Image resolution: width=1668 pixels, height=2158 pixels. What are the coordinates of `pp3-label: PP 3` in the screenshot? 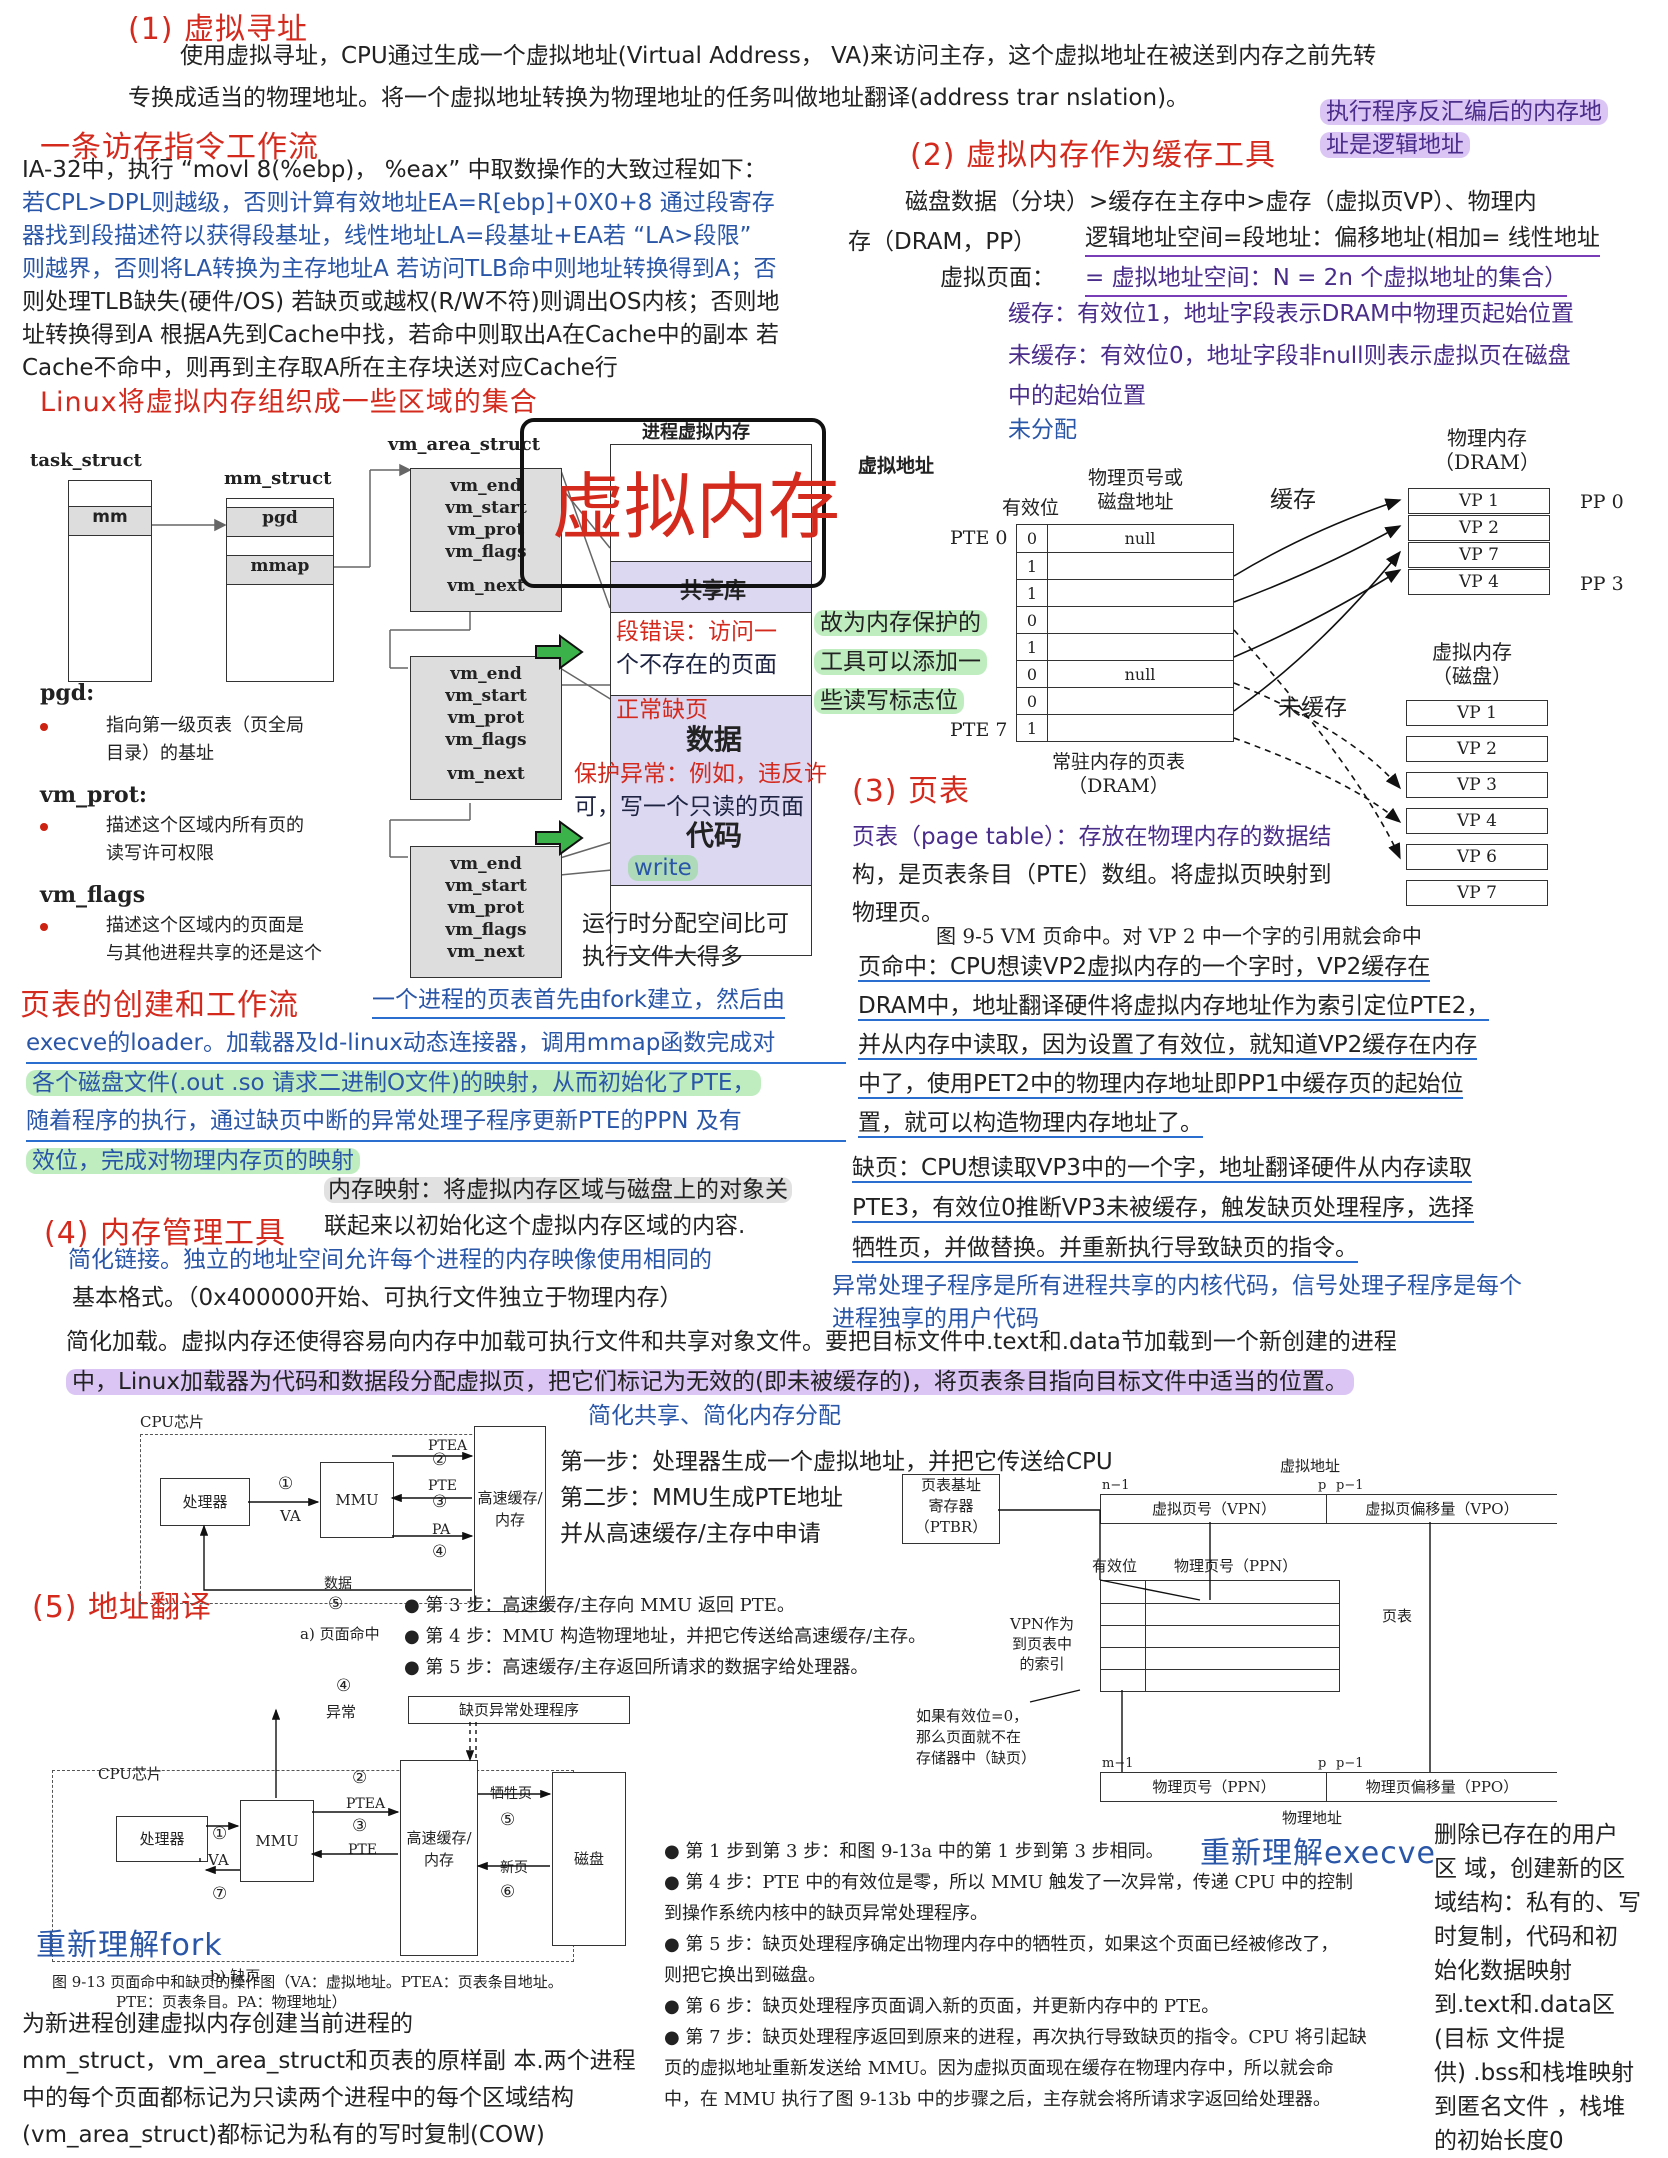 It's located at (1602, 584).